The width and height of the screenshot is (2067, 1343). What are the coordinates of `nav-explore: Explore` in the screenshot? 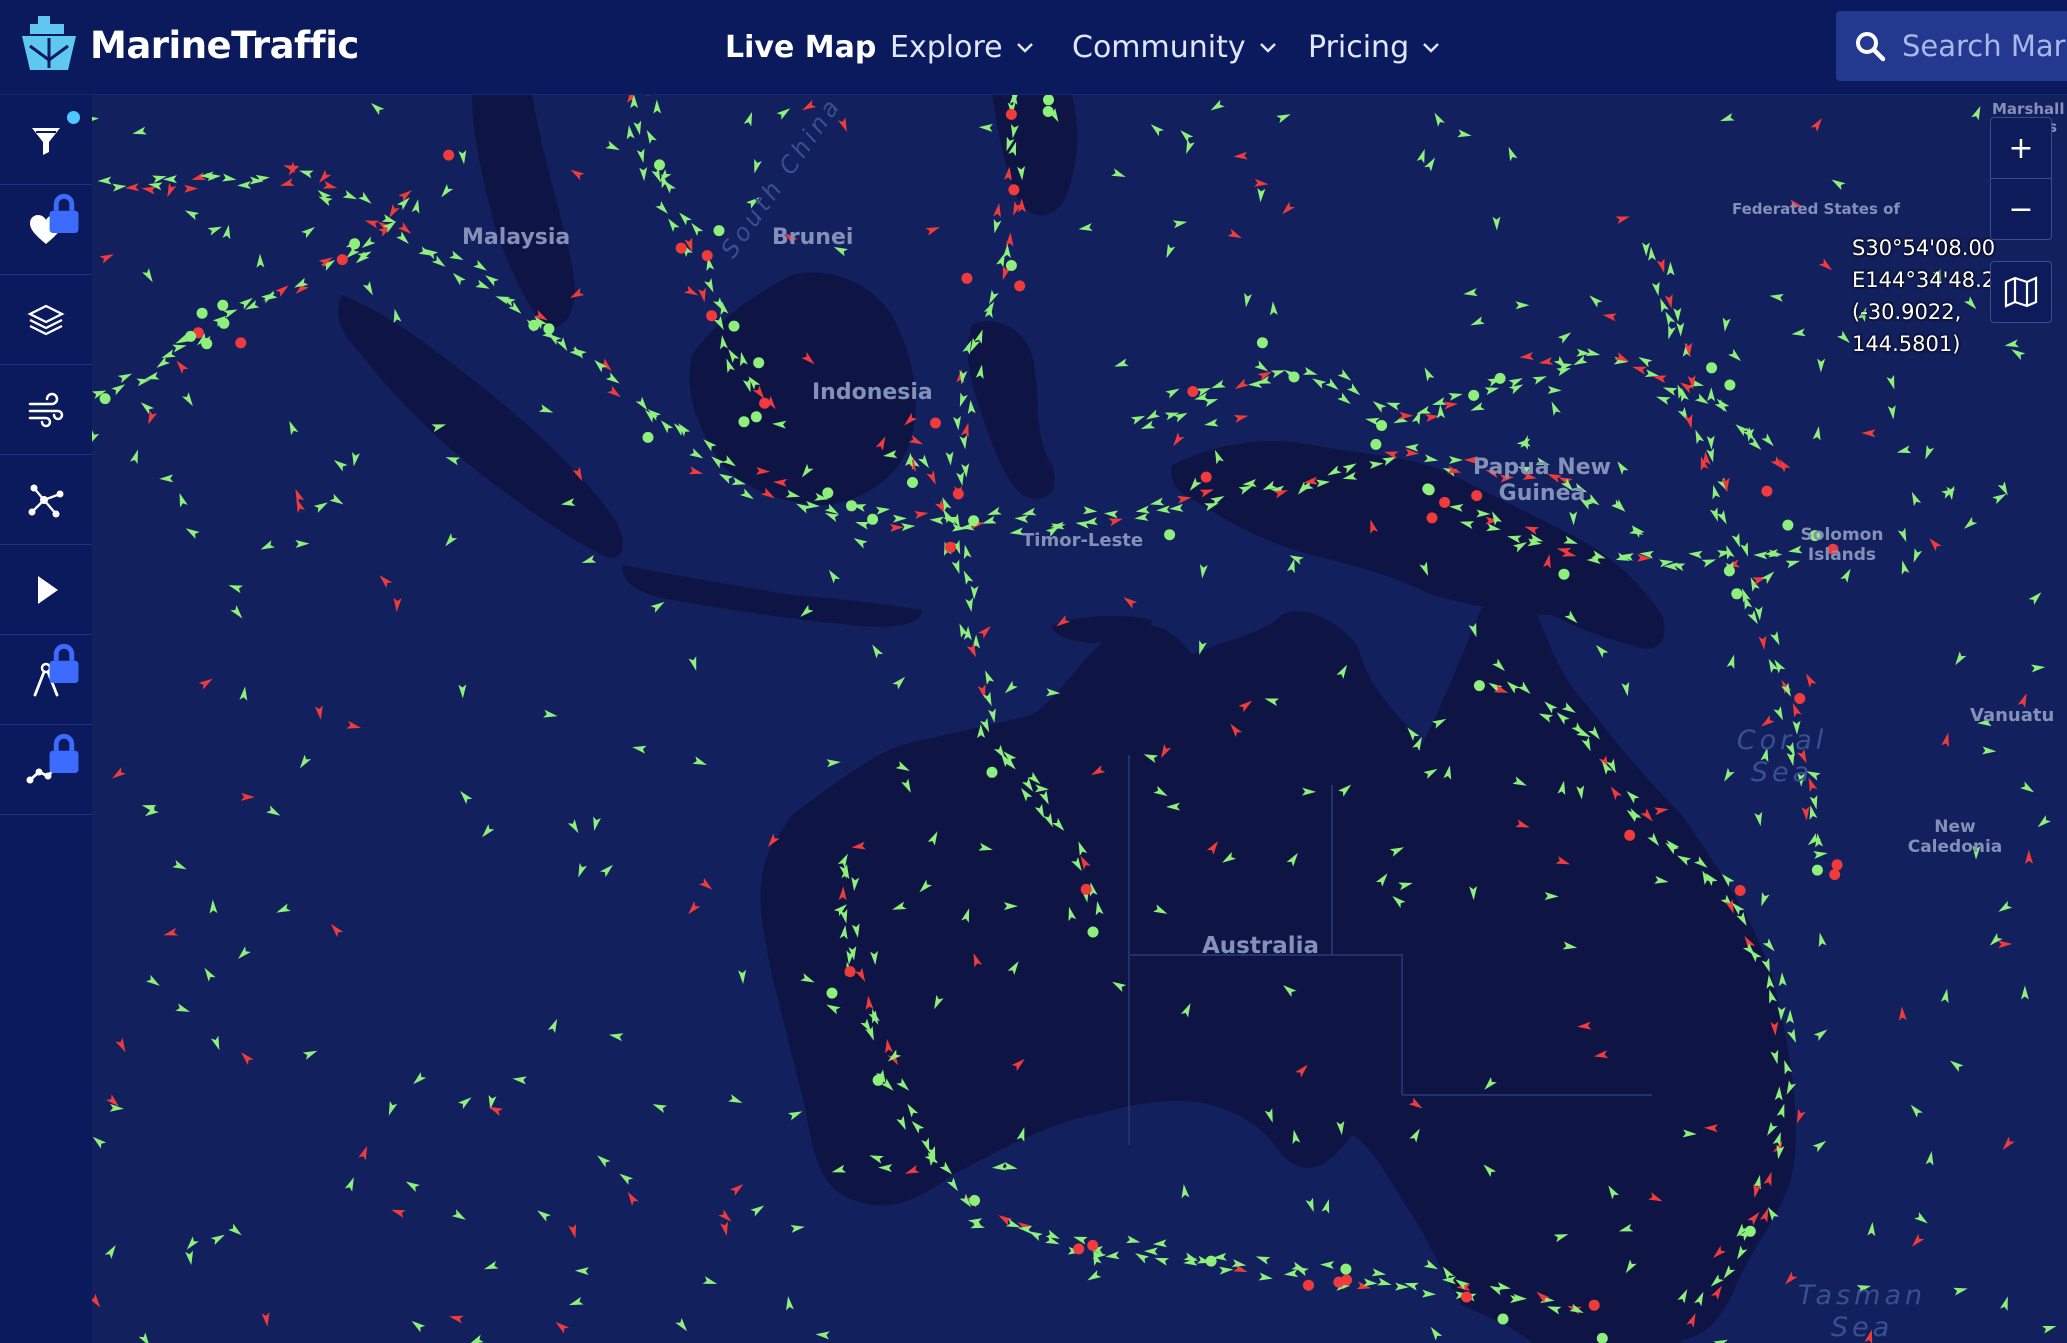 It's located at (962, 47).